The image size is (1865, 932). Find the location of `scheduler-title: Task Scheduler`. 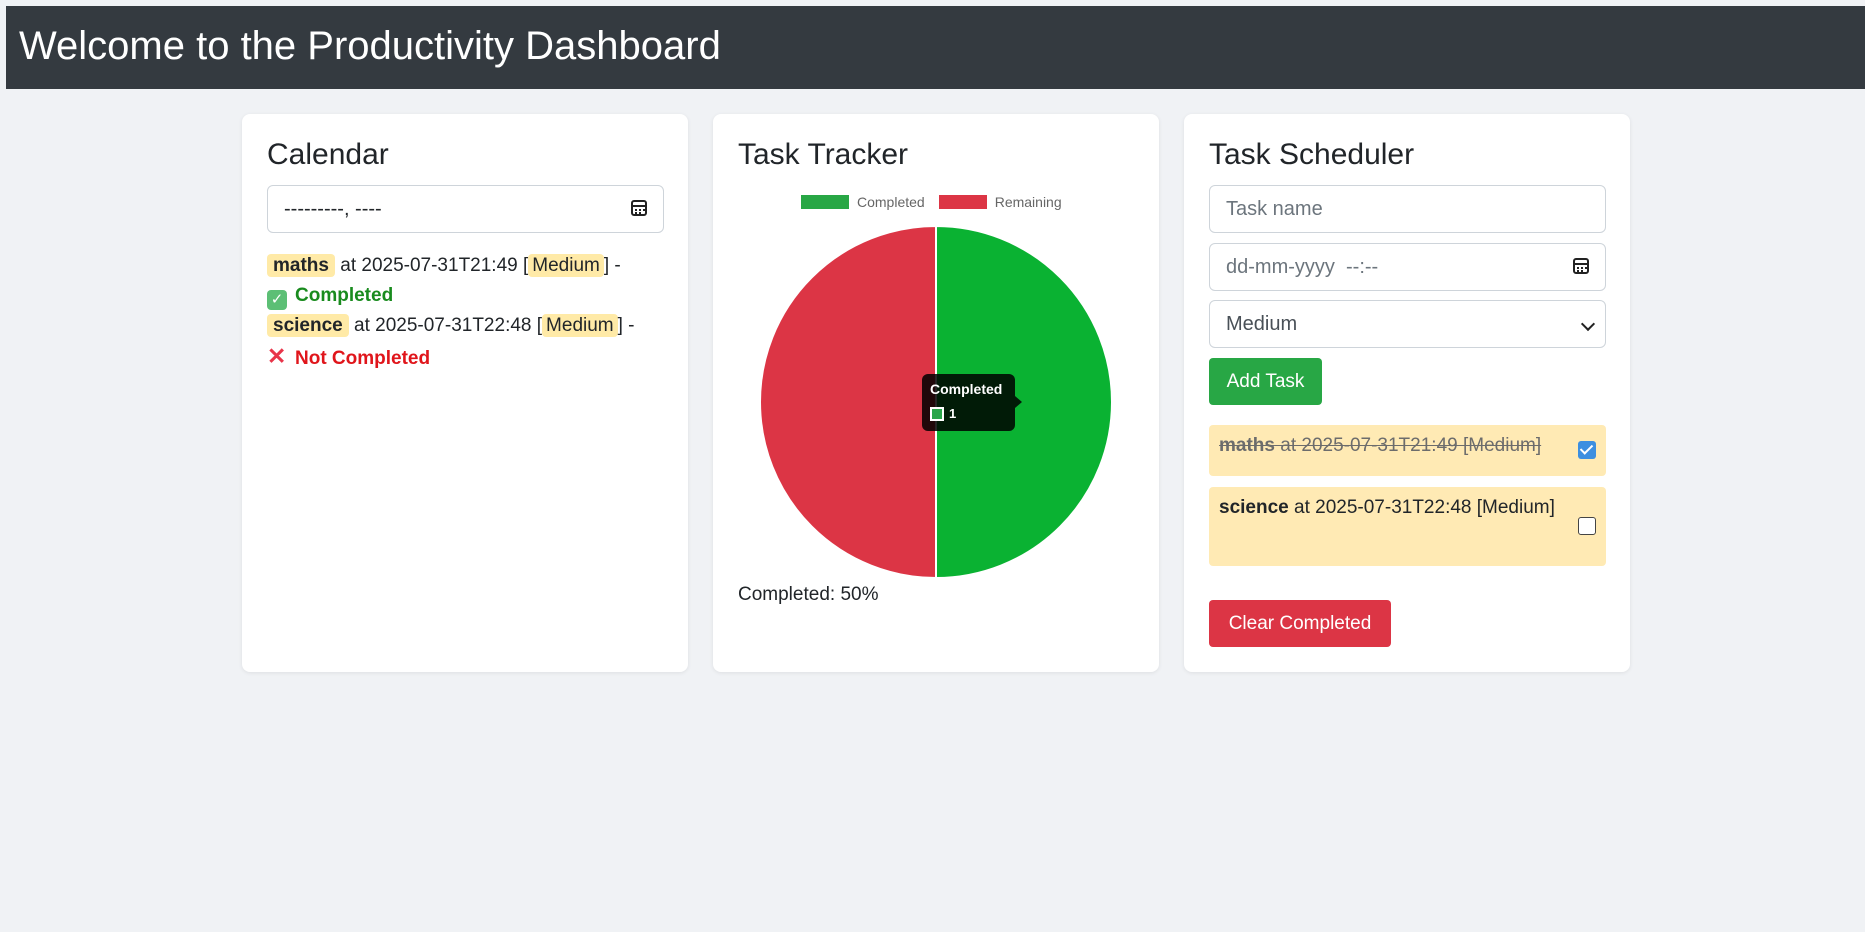

scheduler-title: Task Scheduler is located at coordinates (1312, 154).